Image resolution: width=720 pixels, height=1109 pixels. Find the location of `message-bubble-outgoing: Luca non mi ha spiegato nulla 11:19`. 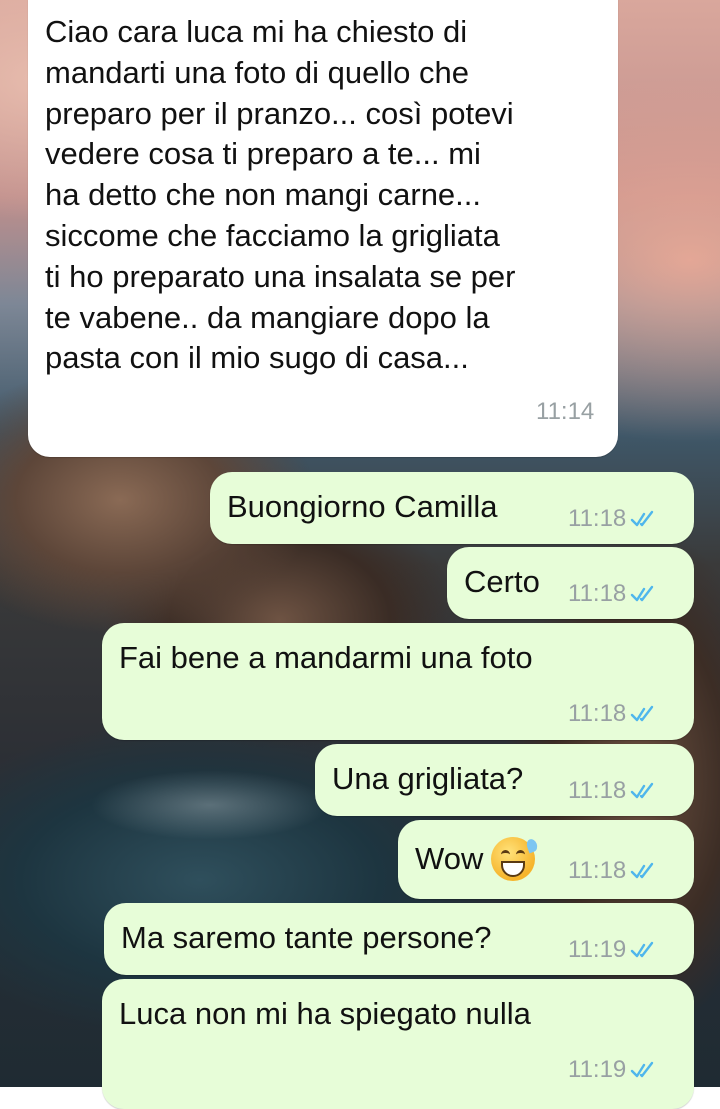

message-bubble-outgoing: Luca non mi ha spiegato nulla 11:19 is located at coordinates (398, 1044).